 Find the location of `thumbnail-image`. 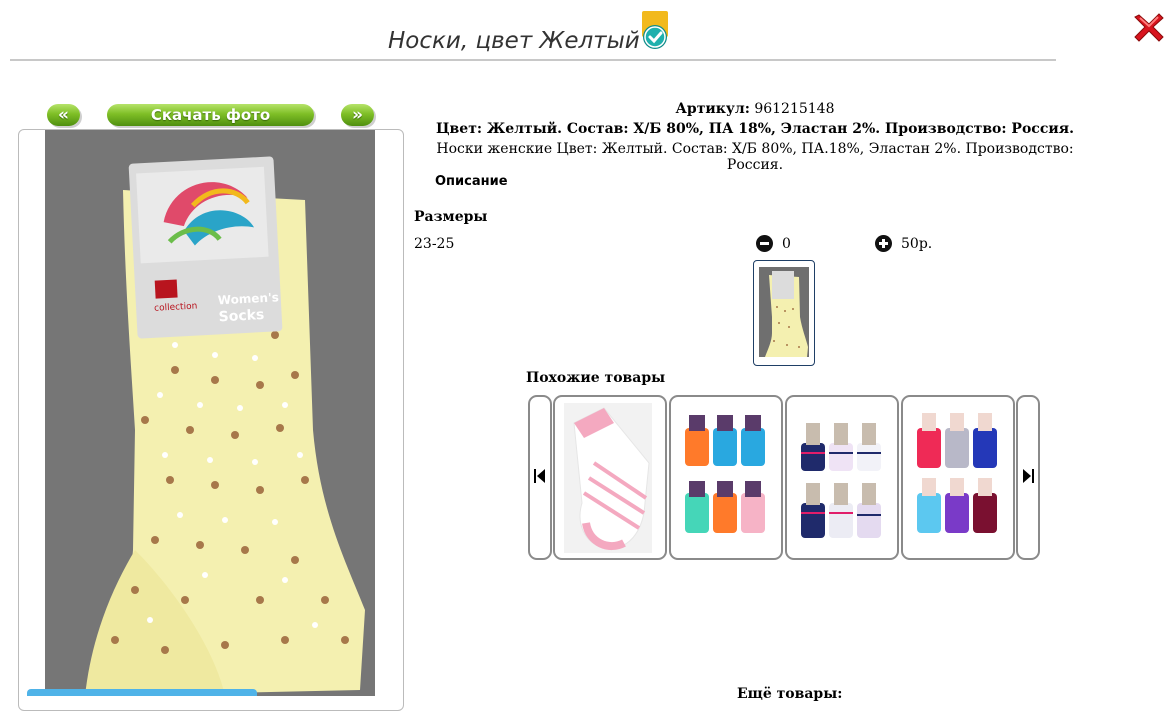

thumbnail-image is located at coordinates (784, 312).